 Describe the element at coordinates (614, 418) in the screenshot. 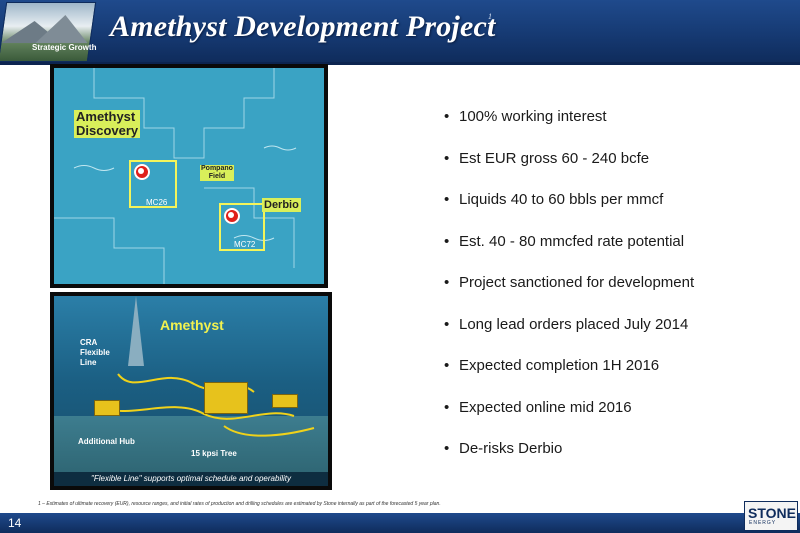

I see `list-item: • Expected online mid 2016` at that location.